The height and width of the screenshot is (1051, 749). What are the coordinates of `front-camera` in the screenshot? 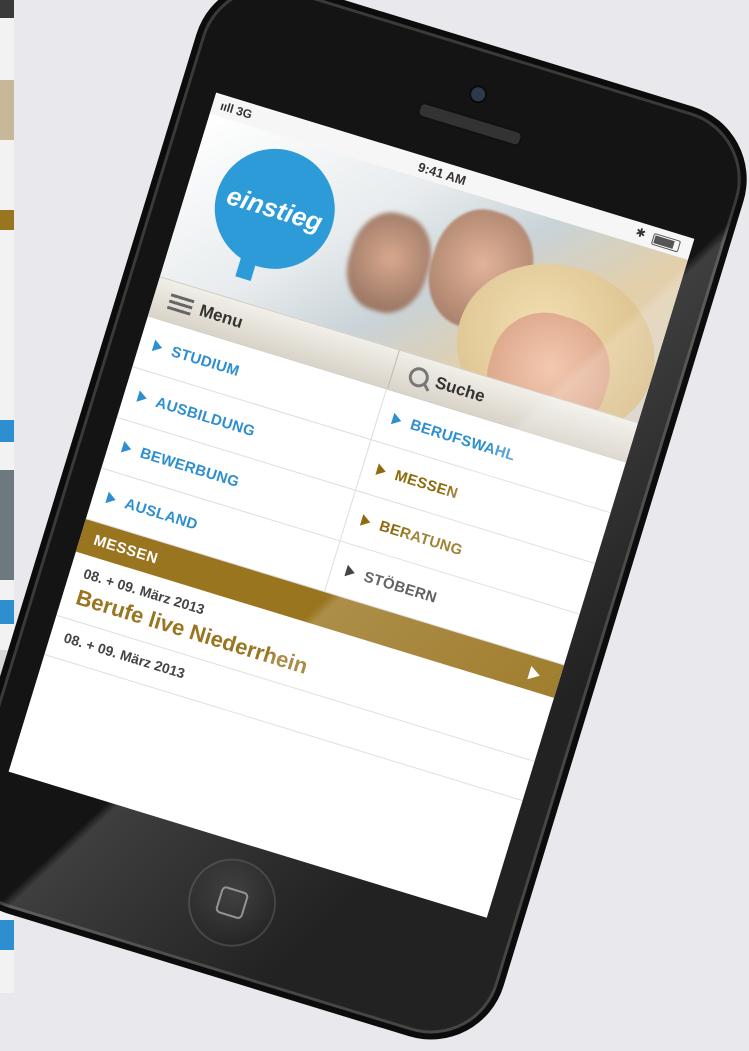 It's located at (478, 94).